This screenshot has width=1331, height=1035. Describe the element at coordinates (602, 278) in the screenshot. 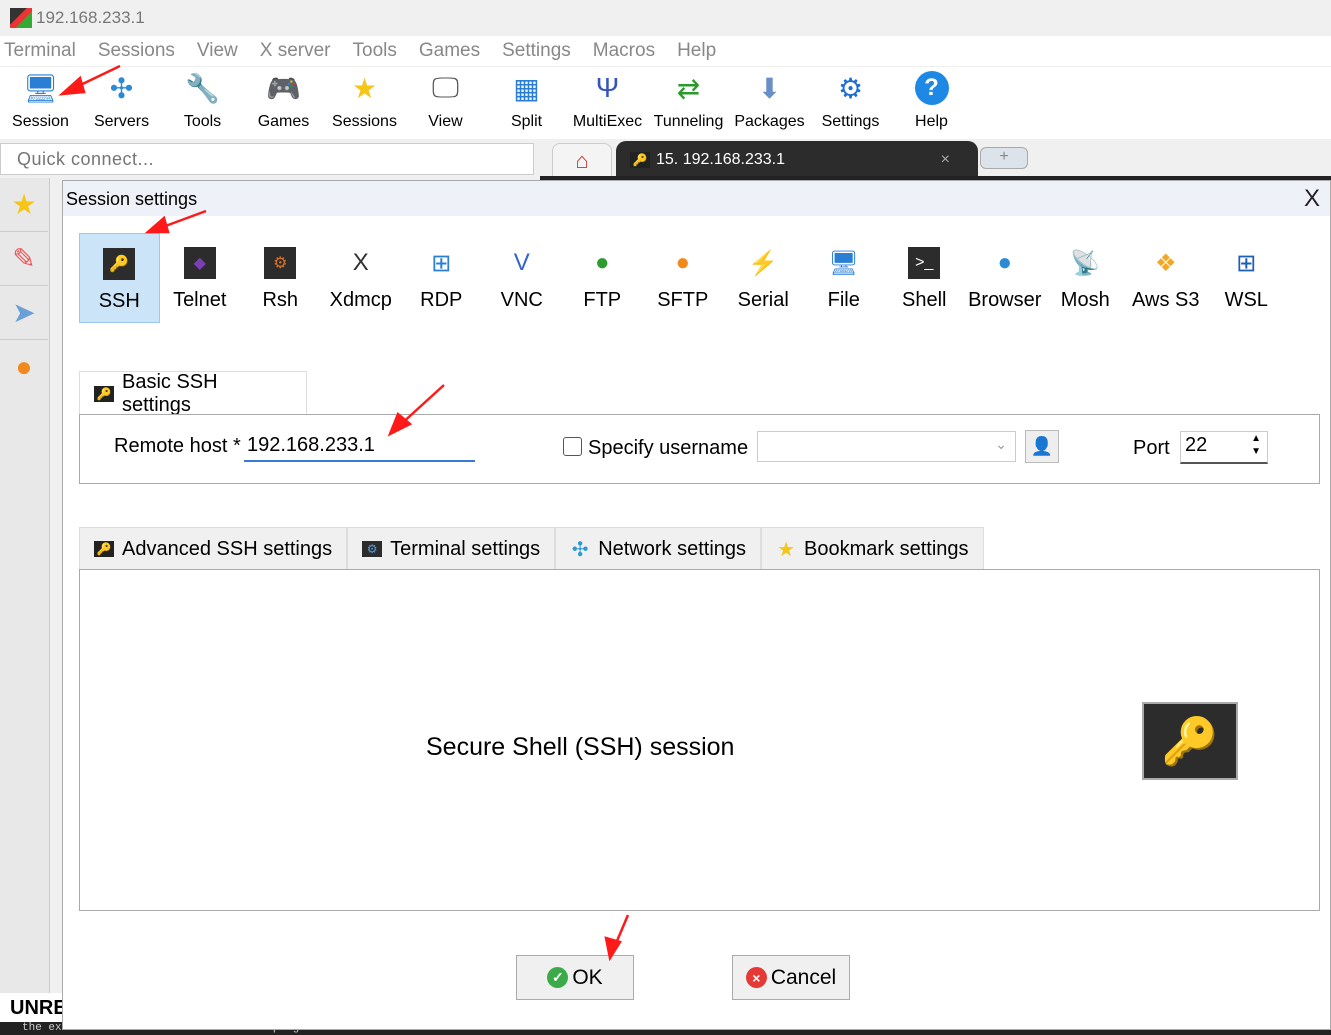

I see `session-type-ftp: ● FTP` at that location.